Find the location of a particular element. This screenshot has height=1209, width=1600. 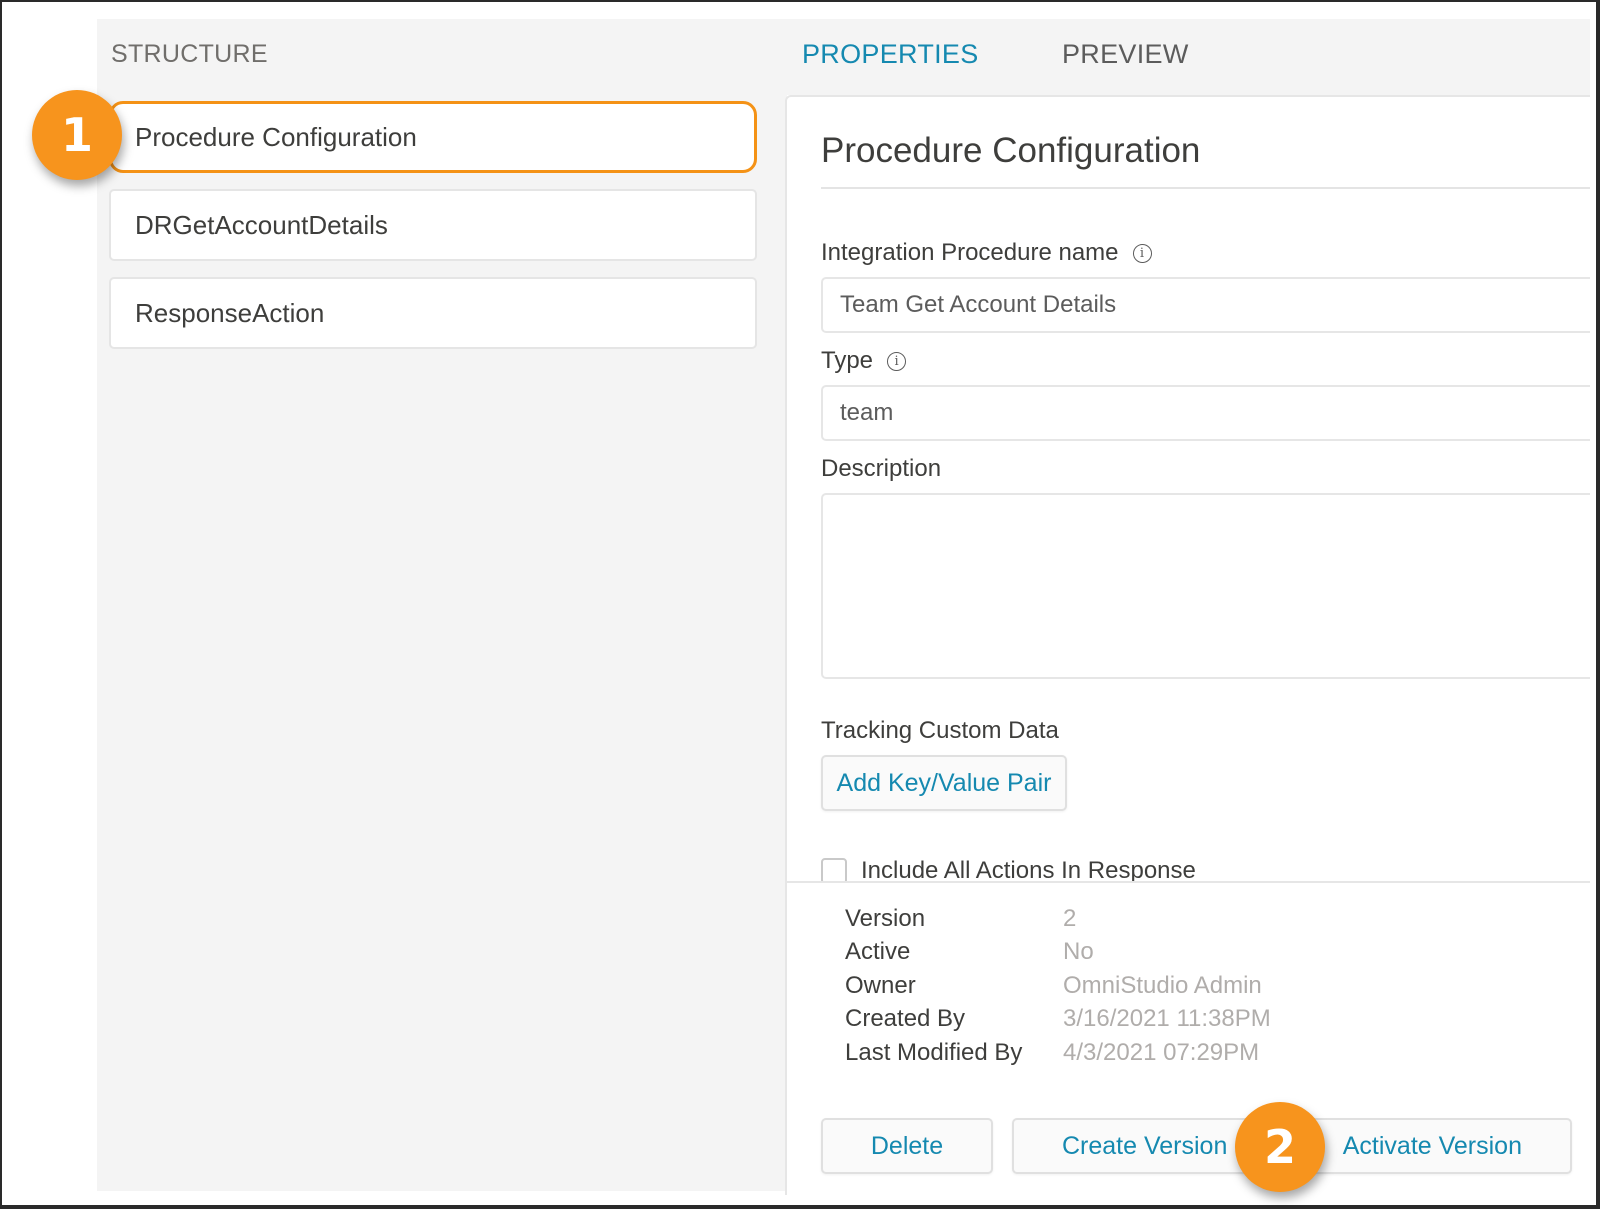

label-text: Type is located at coordinates (847, 360).